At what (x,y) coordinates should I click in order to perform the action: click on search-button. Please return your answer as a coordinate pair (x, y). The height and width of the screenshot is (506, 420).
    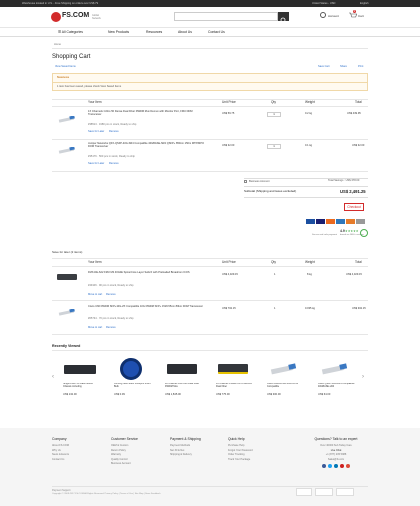
    Looking at the image, I should click on (283, 18).